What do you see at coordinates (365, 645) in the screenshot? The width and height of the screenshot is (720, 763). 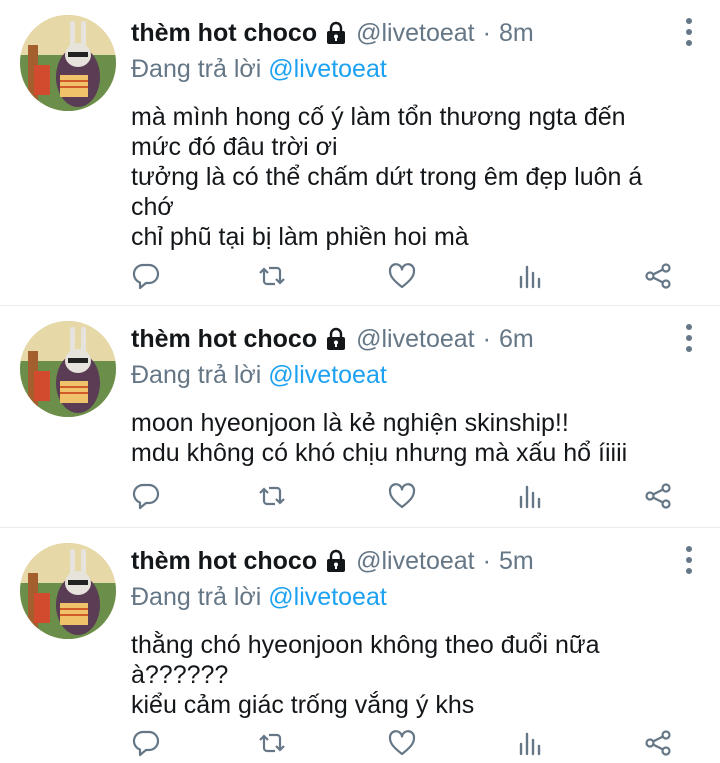 I see `tweet-text-line: thằng chó hyeonjoon không theo đuổi nữa` at bounding box center [365, 645].